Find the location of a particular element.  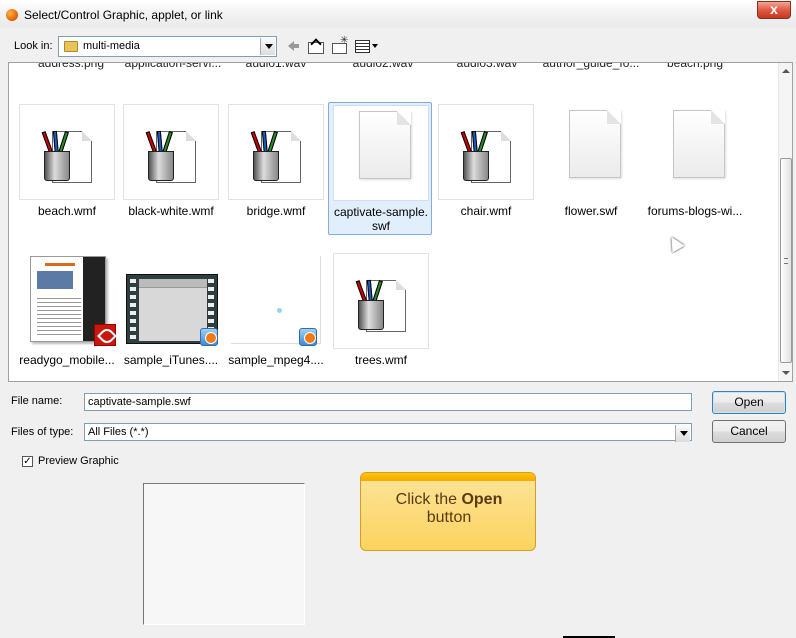

lookin-dropdown: multi-media is located at coordinates (167, 46).